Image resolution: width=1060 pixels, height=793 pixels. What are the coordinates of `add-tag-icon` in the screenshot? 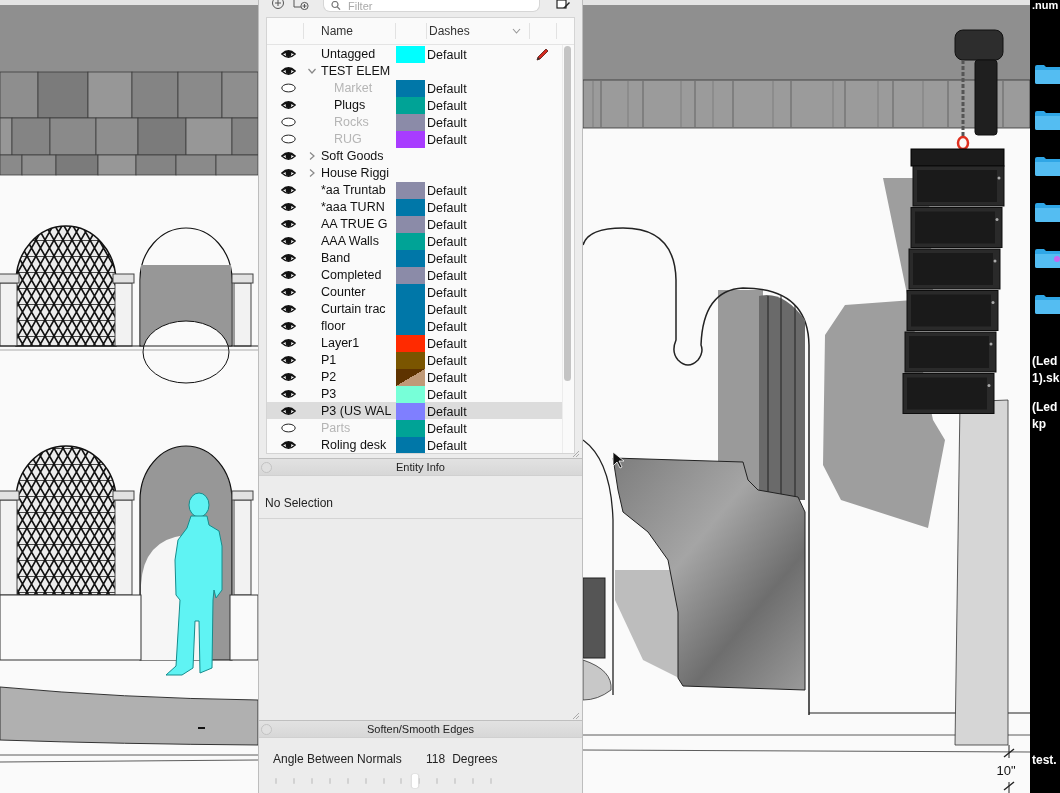 It's located at (279, 5).